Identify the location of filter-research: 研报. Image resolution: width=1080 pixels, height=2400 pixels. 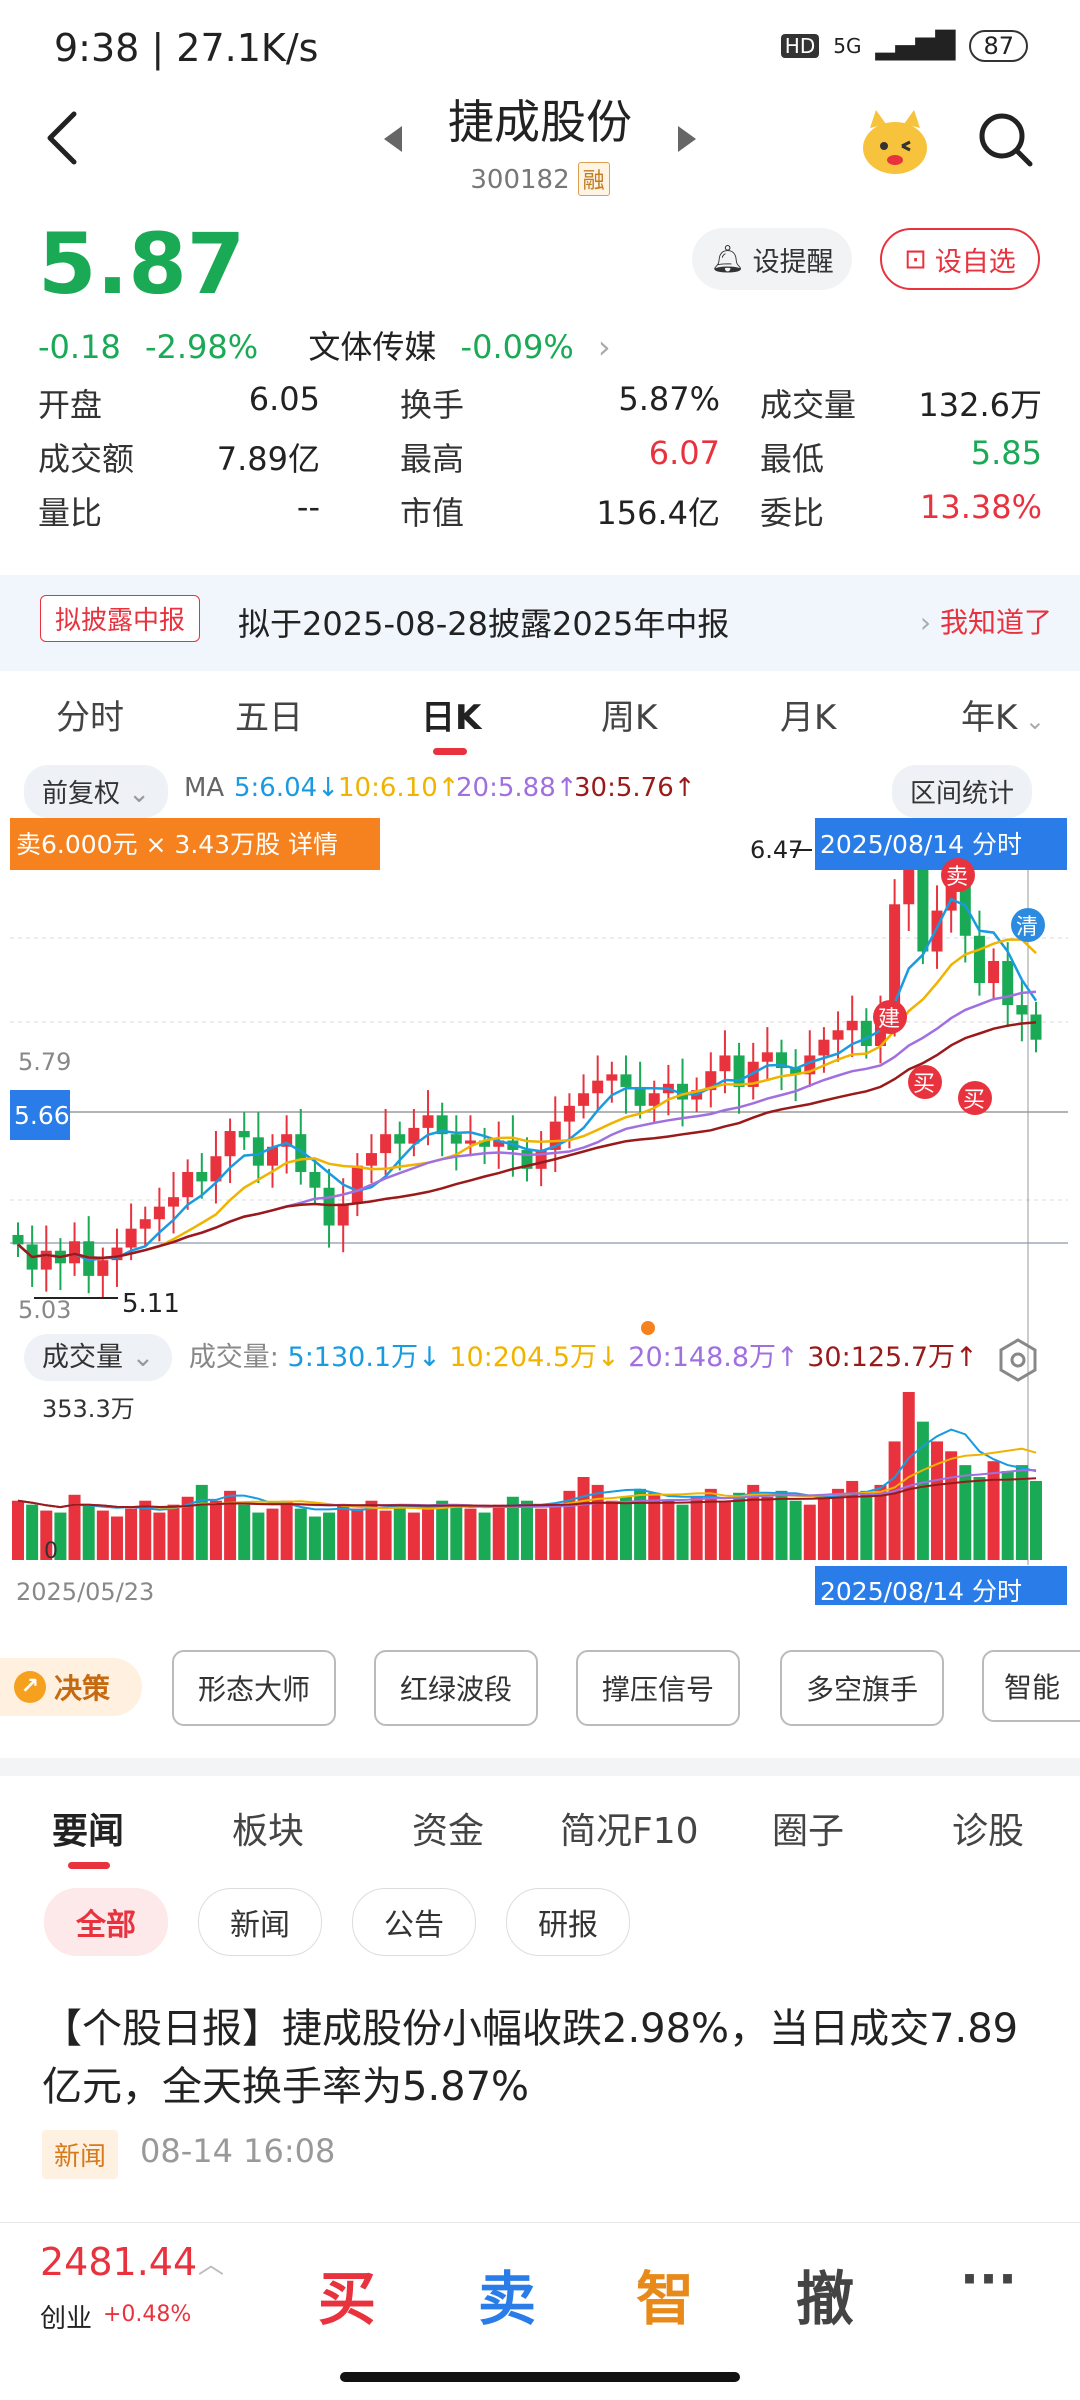
(568, 1922).